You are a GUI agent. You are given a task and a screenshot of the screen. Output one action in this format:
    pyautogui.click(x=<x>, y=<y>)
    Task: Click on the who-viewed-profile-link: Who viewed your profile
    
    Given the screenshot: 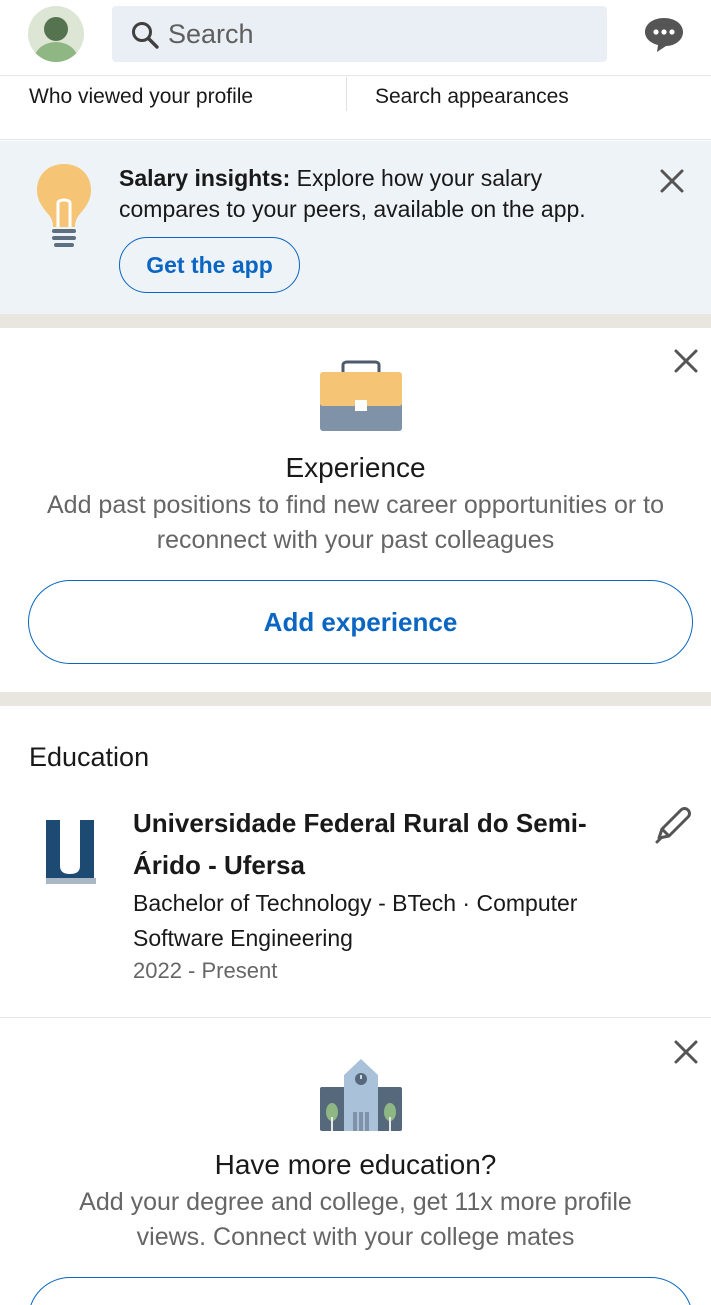 What is the action you would take?
    pyautogui.click(x=141, y=97)
    